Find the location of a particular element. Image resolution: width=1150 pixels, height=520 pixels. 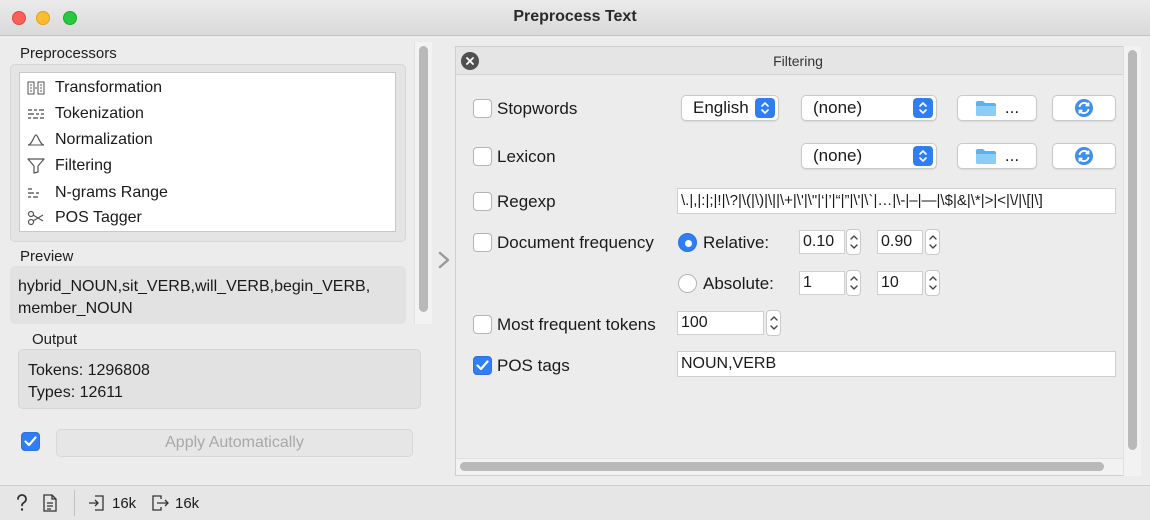

apply-automatically-checkbox is located at coordinates (30, 441).